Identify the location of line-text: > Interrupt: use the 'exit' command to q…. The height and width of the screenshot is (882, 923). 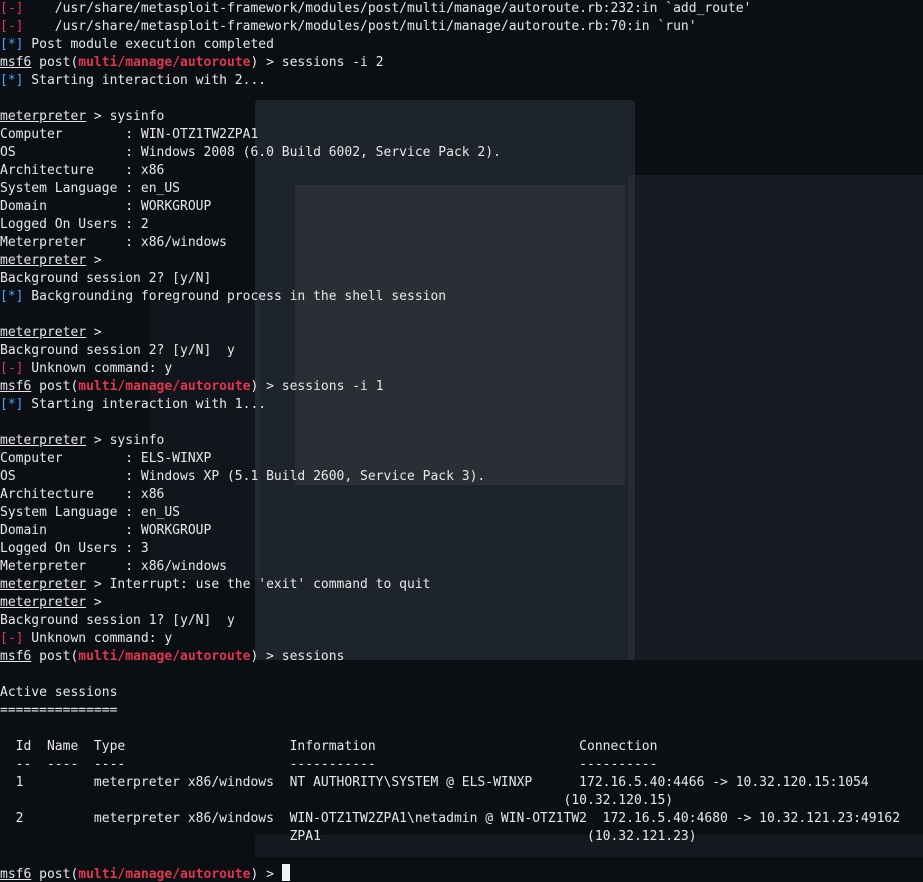
(258, 584).